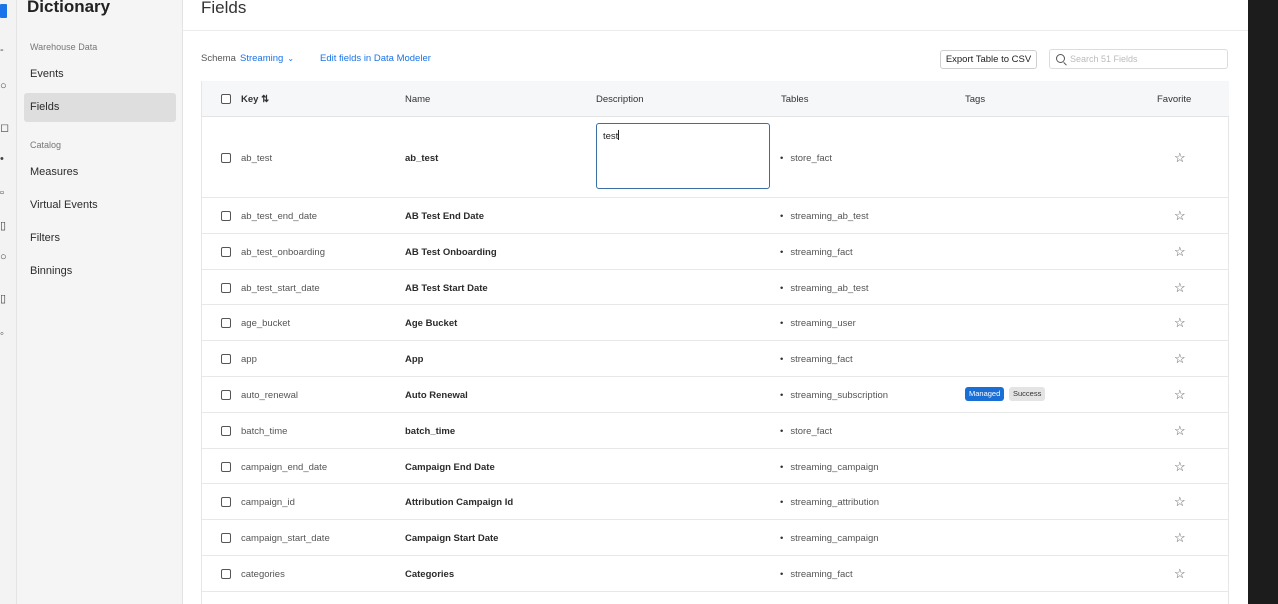 The height and width of the screenshot is (604, 1278). Describe the element at coordinates (4, 50) in the screenshot. I see `nav-dash-icon: -` at that location.